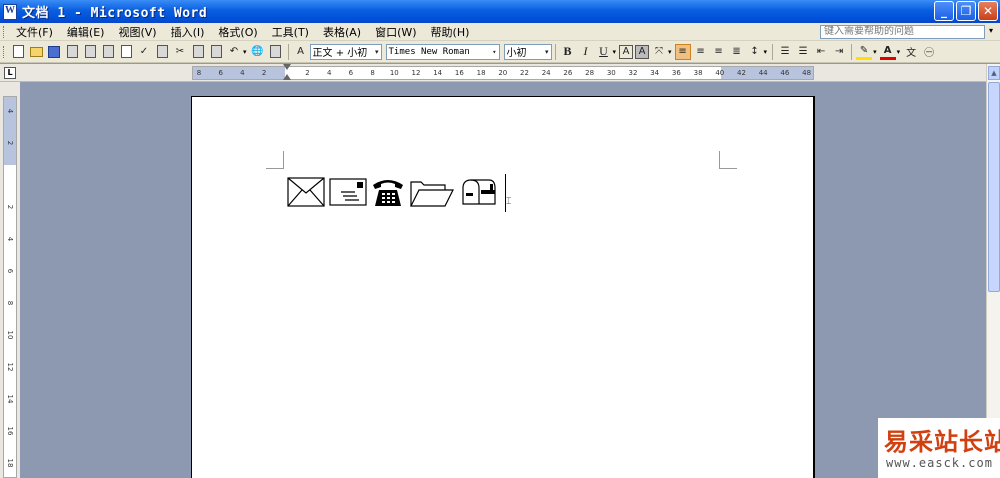 The width and height of the screenshot is (1000, 478). I want to click on ruler-tick-label: 48, so click(807, 73).